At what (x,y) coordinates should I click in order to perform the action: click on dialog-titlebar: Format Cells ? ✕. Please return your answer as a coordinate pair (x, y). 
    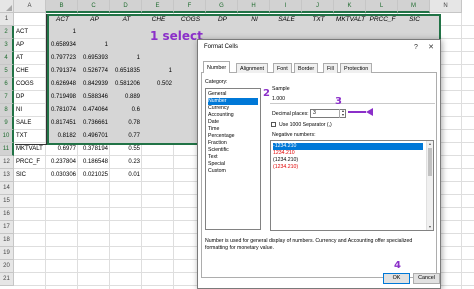
    Looking at the image, I should click on (319, 48).